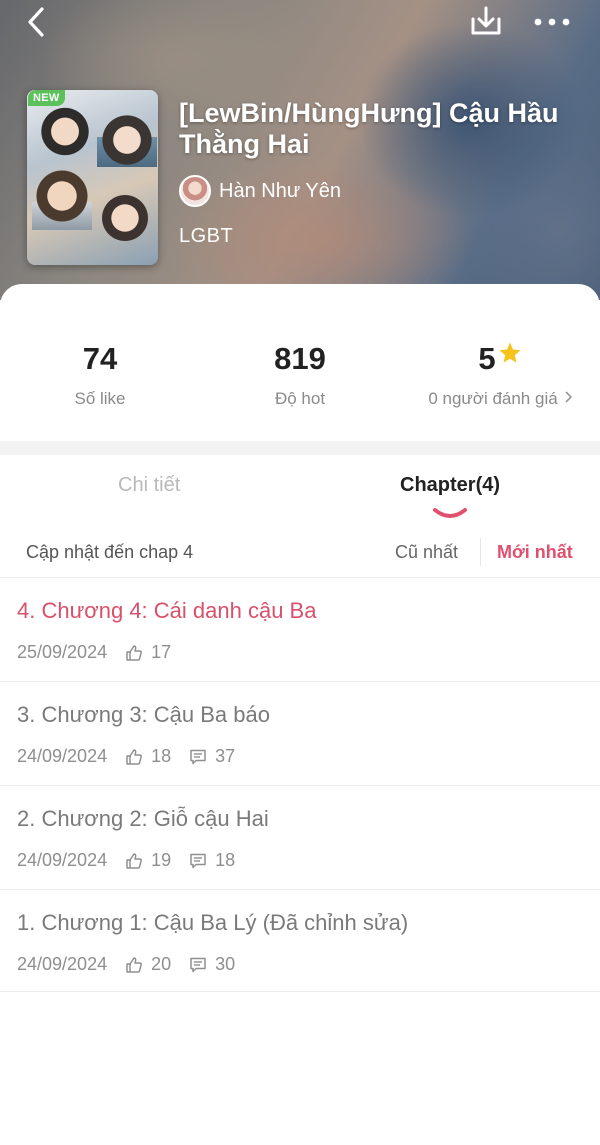 The image size is (600, 1145). What do you see at coordinates (450, 485) in the screenshot?
I see `tab-chapters: Chapter(4)` at bounding box center [450, 485].